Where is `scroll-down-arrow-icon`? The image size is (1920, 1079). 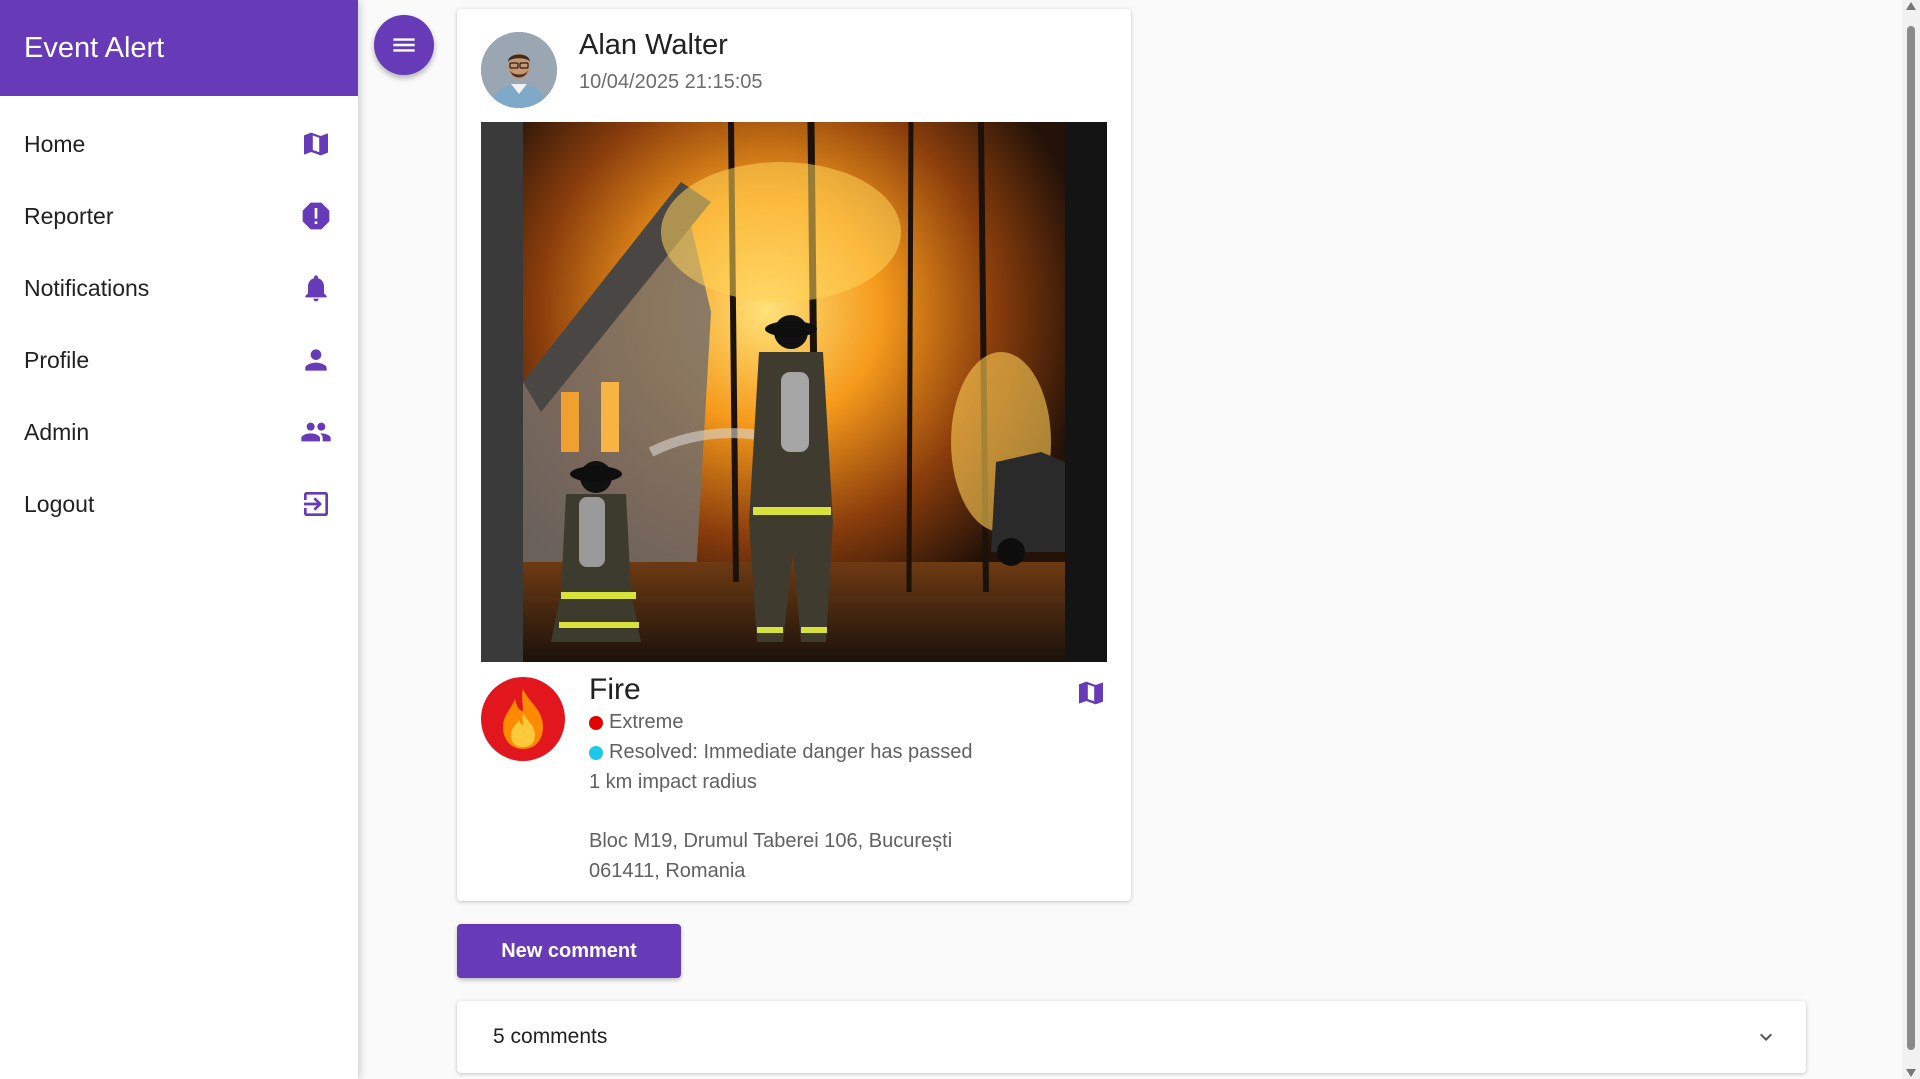
scroll-down-arrow-icon is located at coordinates (1911, 1073).